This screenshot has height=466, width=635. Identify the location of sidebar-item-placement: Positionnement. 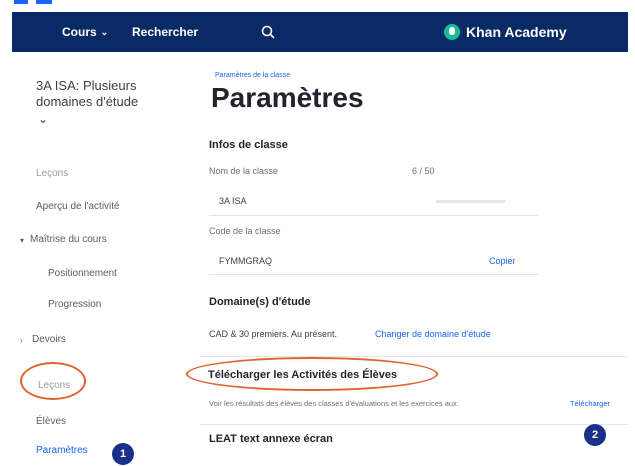
(82, 273).